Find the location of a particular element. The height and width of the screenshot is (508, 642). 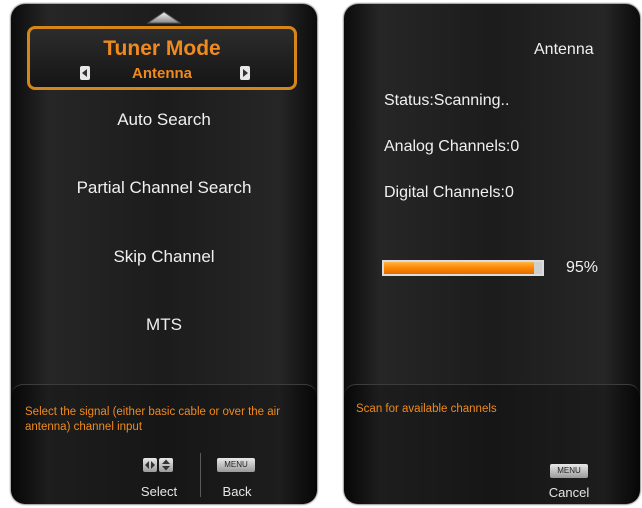

menu-item-mts: MTS is located at coordinates (164, 325).